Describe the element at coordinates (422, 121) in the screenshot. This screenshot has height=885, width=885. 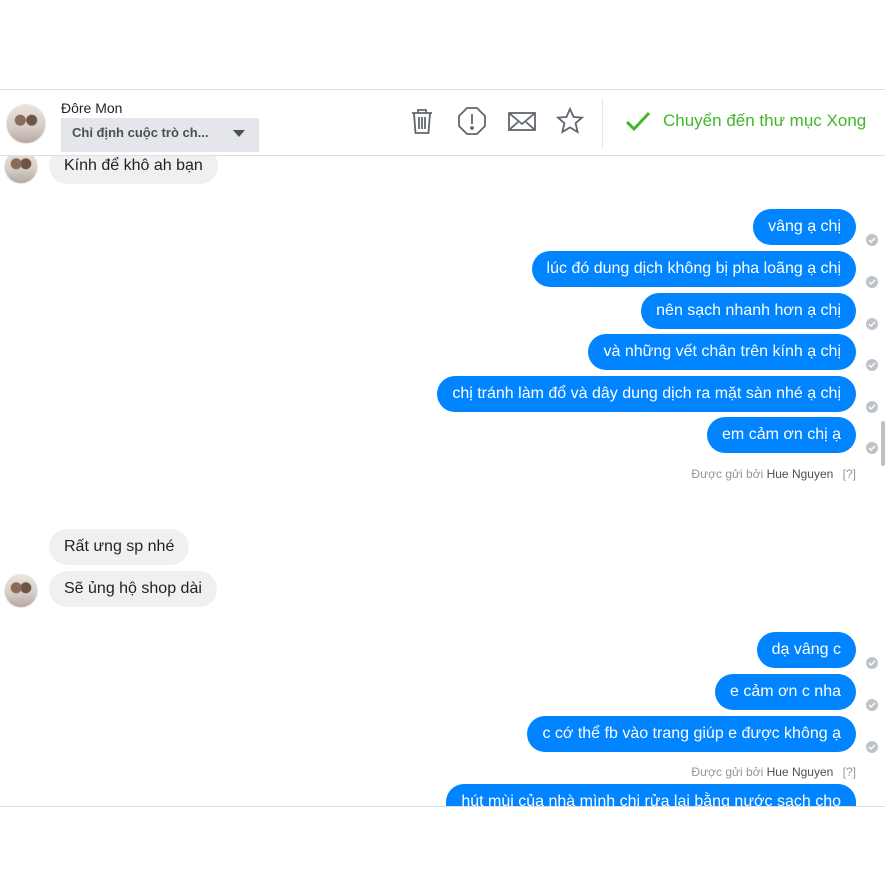
I see `trash-icon` at that location.